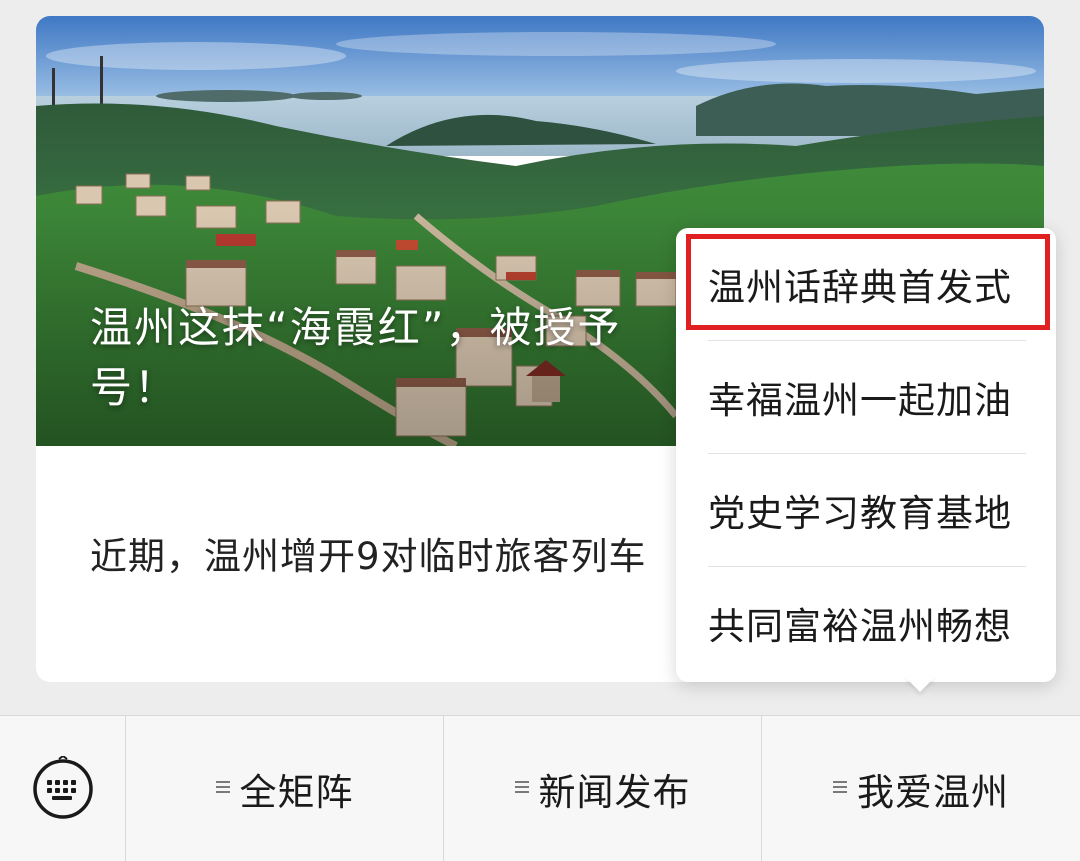 Image resolution: width=1080 pixels, height=861 pixels. What do you see at coordinates (933, 792) in the screenshot?
I see `menu-tab-label: 我爱温州` at bounding box center [933, 792].